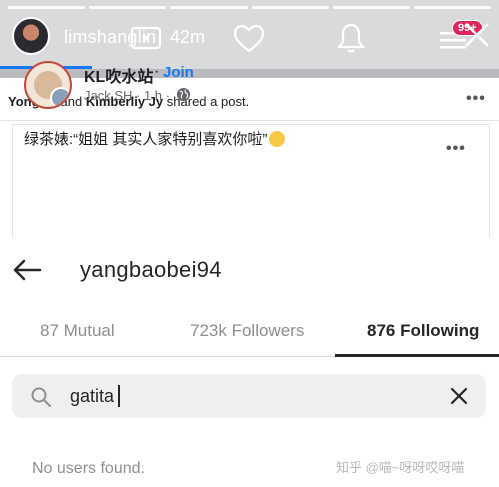 This screenshot has width=499, height=487. Describe the element at coordinates (127, 95) in the screenshot. I see `post-author-meta: Jack SH · 1 h ·` at that location.